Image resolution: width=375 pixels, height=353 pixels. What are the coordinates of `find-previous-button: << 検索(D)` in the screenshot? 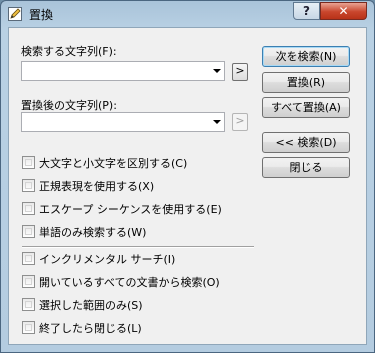 It's located at (306, 142).